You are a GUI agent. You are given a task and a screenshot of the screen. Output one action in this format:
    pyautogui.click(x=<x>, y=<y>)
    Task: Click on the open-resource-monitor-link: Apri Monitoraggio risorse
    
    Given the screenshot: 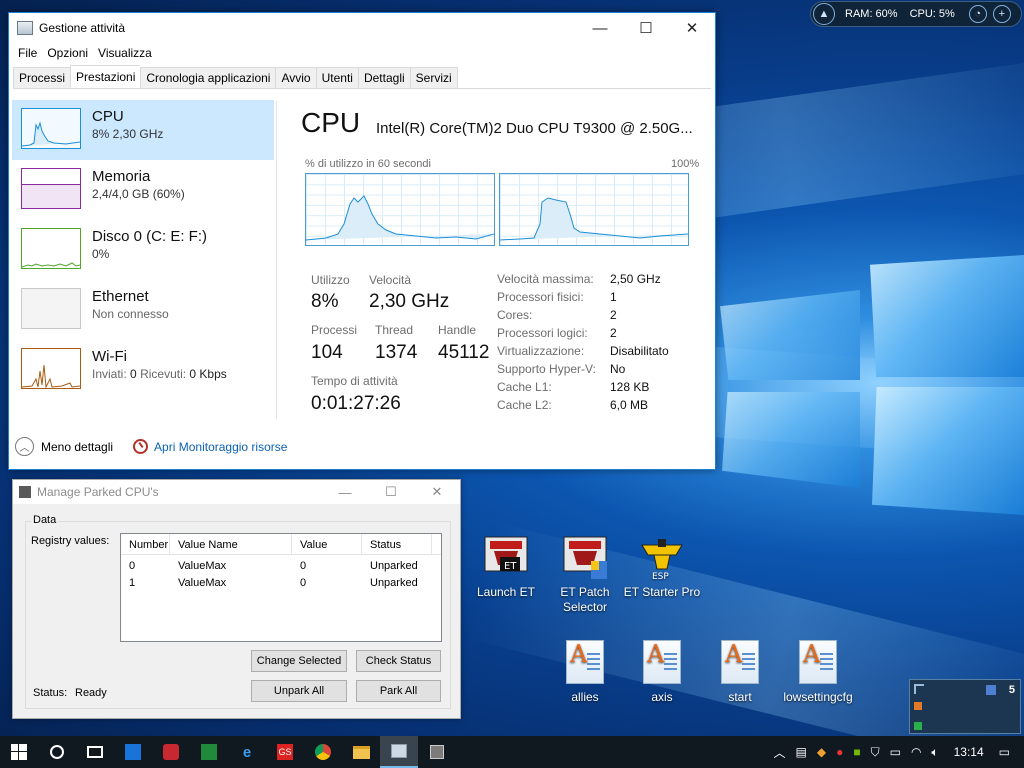 What is the action you would take?
    pyautogui.click(x=220, y=447)
    